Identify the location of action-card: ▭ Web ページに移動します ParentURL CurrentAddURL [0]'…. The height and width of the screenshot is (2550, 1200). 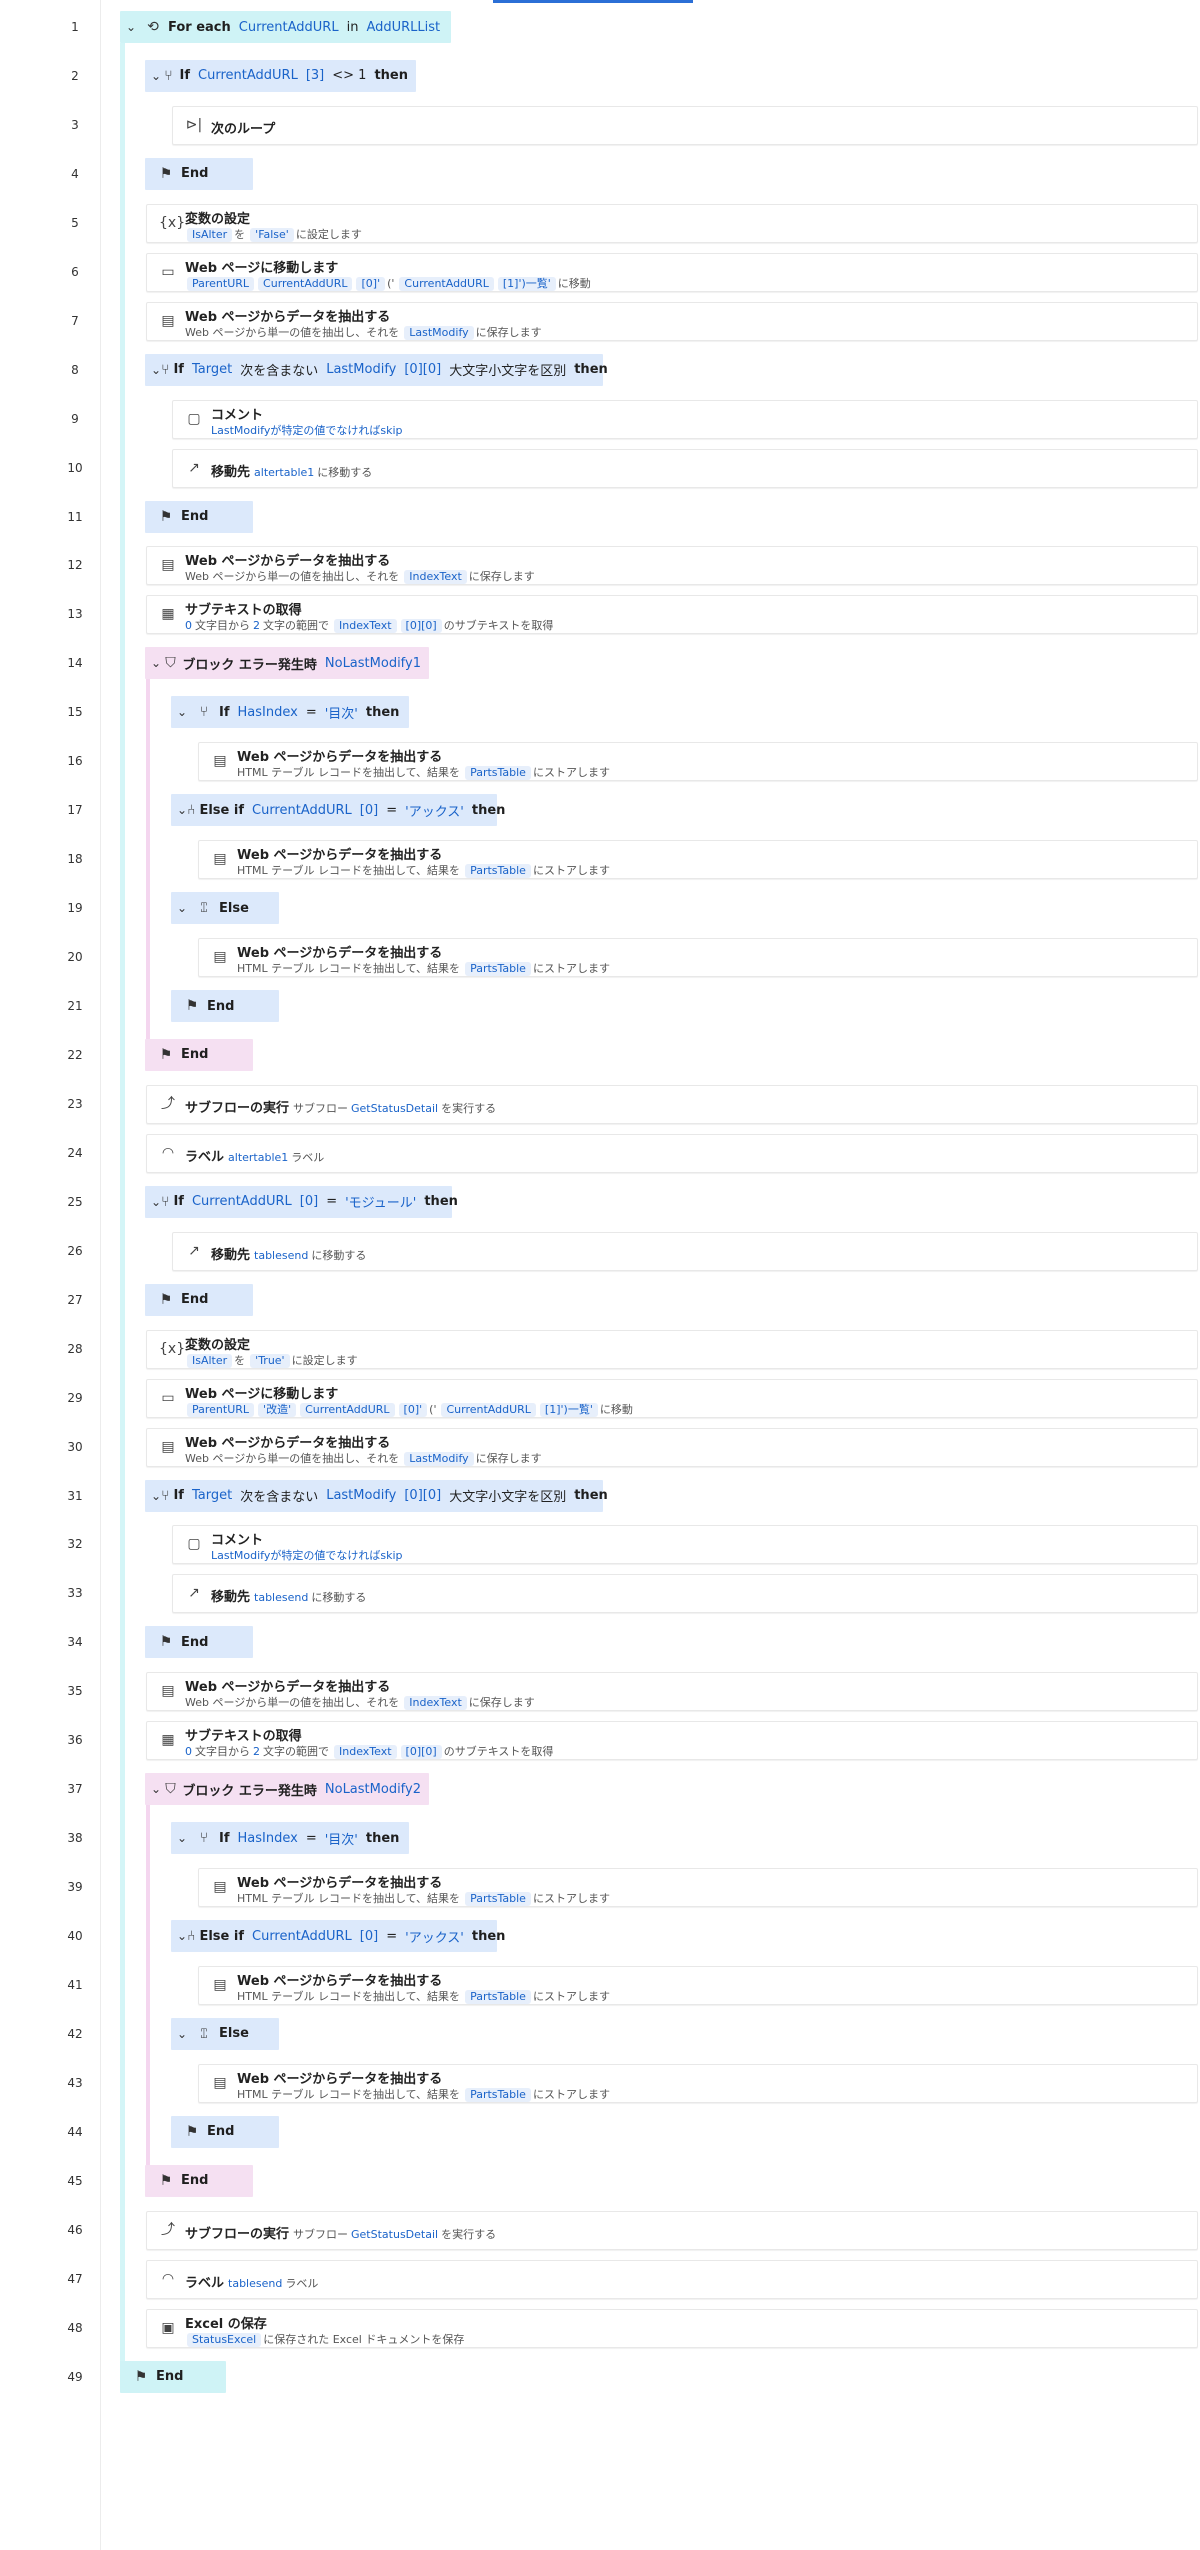
(672, 272).